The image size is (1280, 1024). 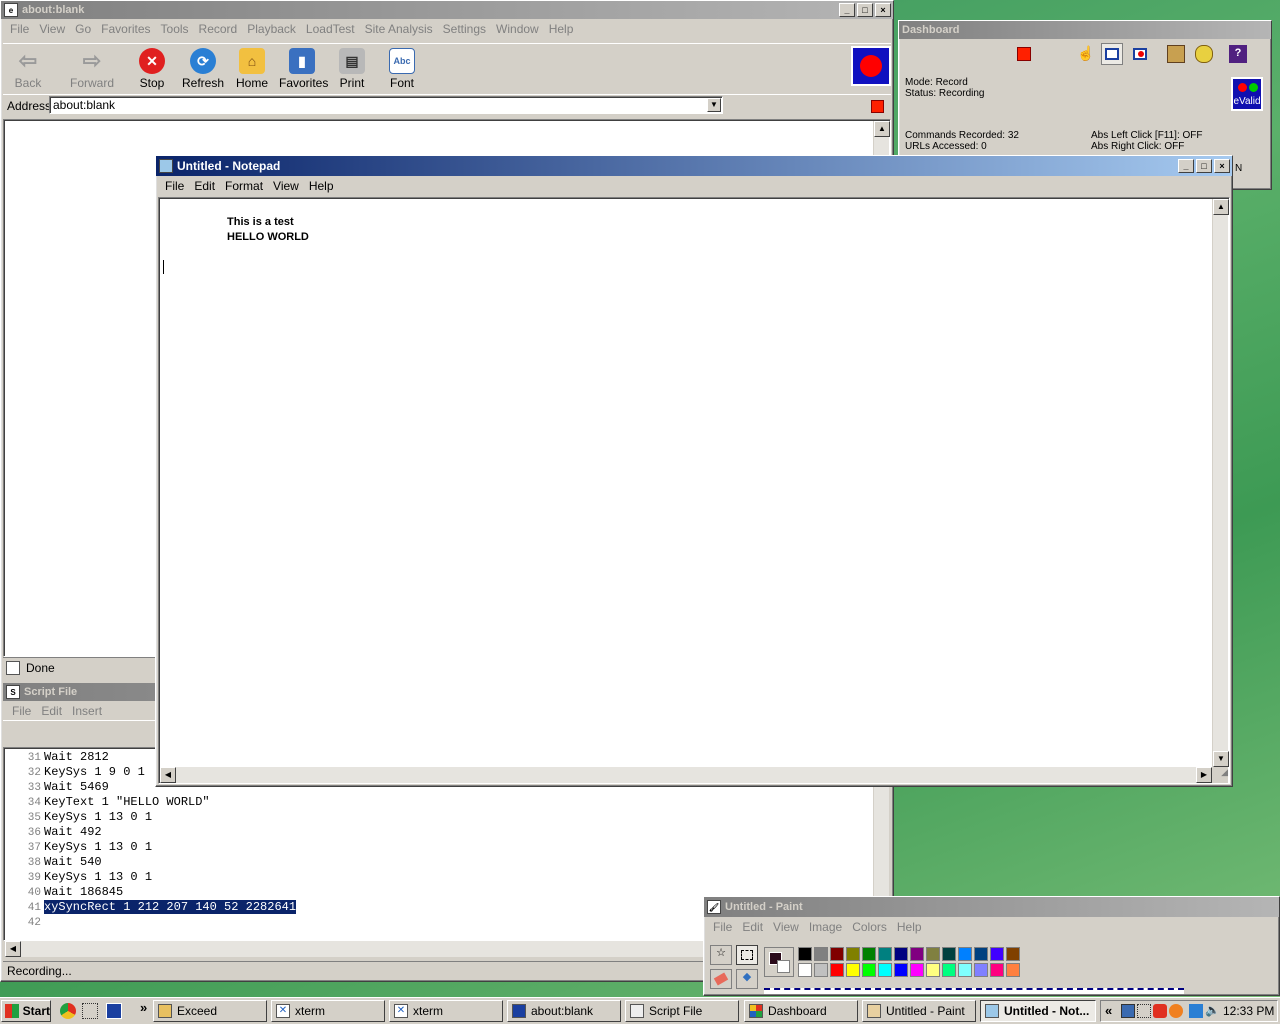 What do you see at coordinates (752, 927) in the screenshot?
I see `paint-menu-edit: Edit` at bounding box center [752, 927].